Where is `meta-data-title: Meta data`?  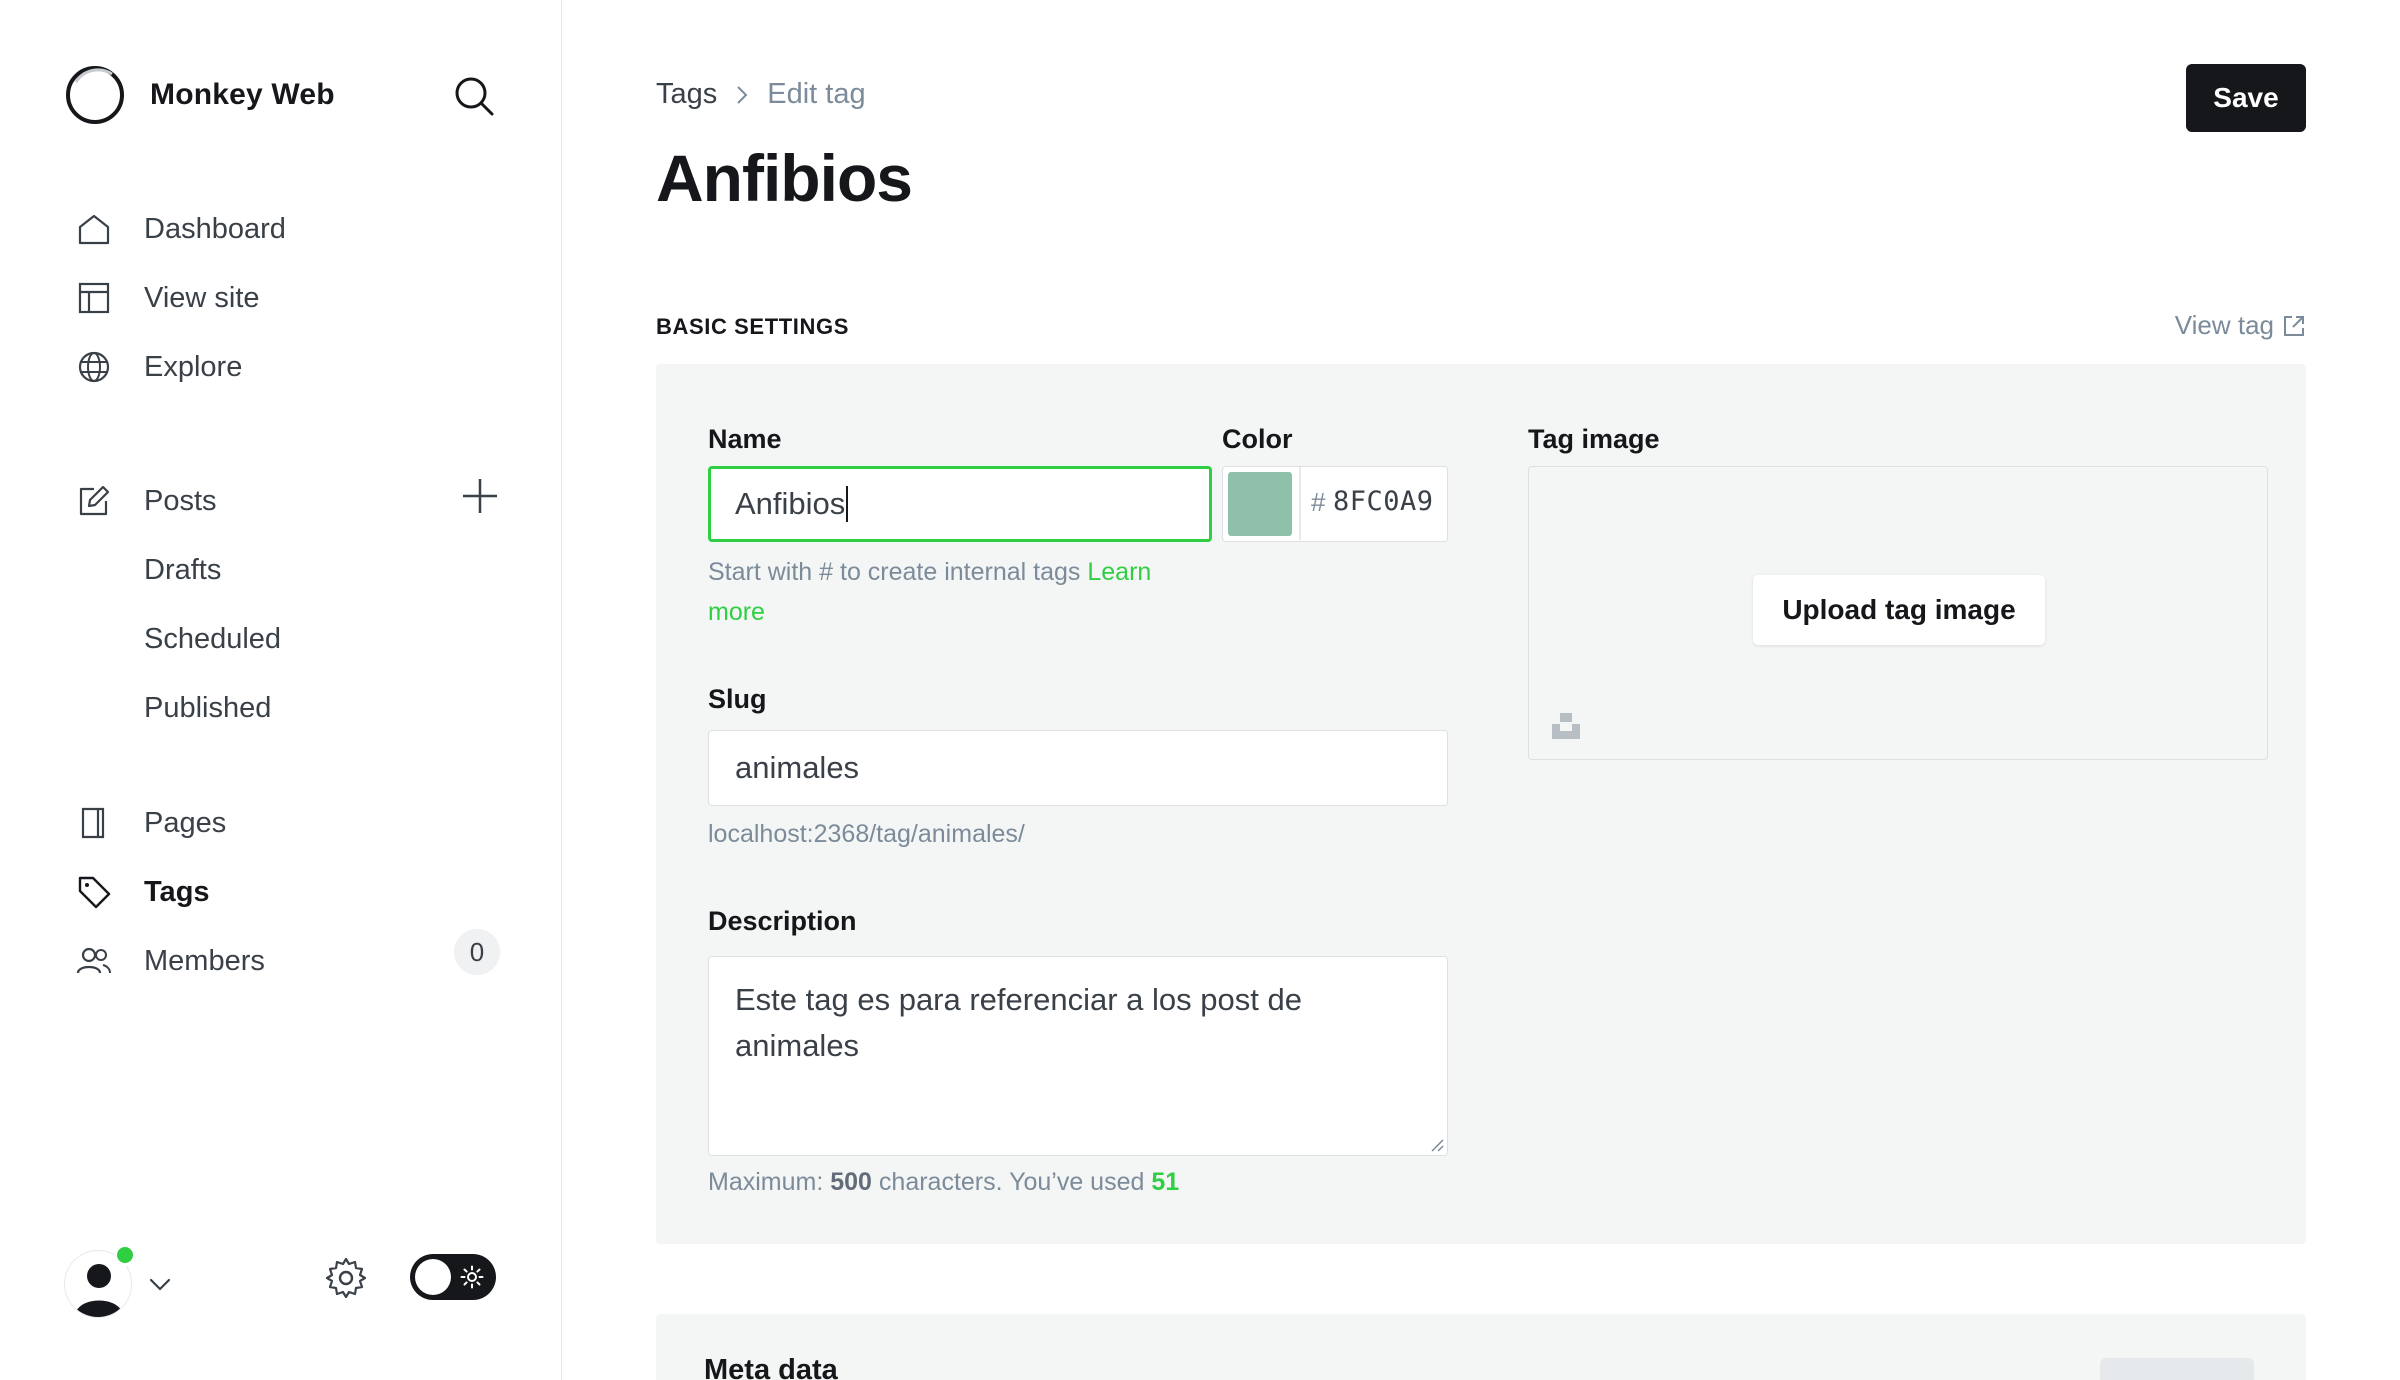 meta-data-title: Meta data is located at coordinates (771, 1367).